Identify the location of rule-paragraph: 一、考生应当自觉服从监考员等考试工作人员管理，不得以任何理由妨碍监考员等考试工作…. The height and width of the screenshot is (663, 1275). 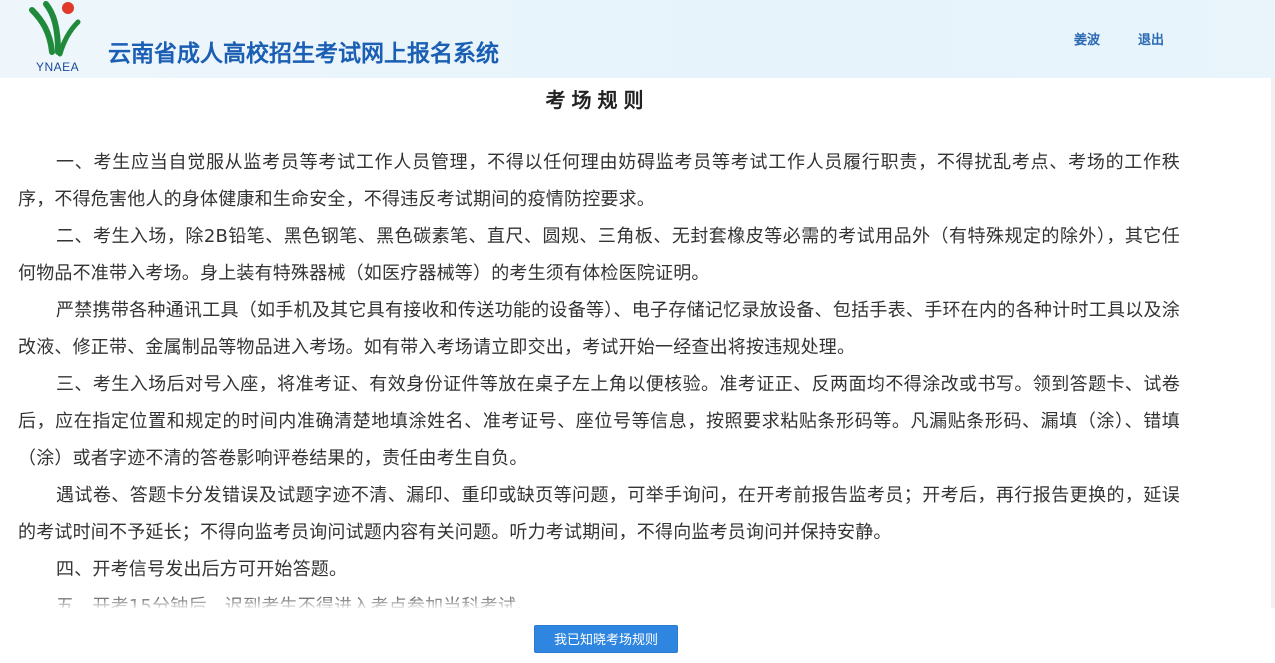
(599, 181).